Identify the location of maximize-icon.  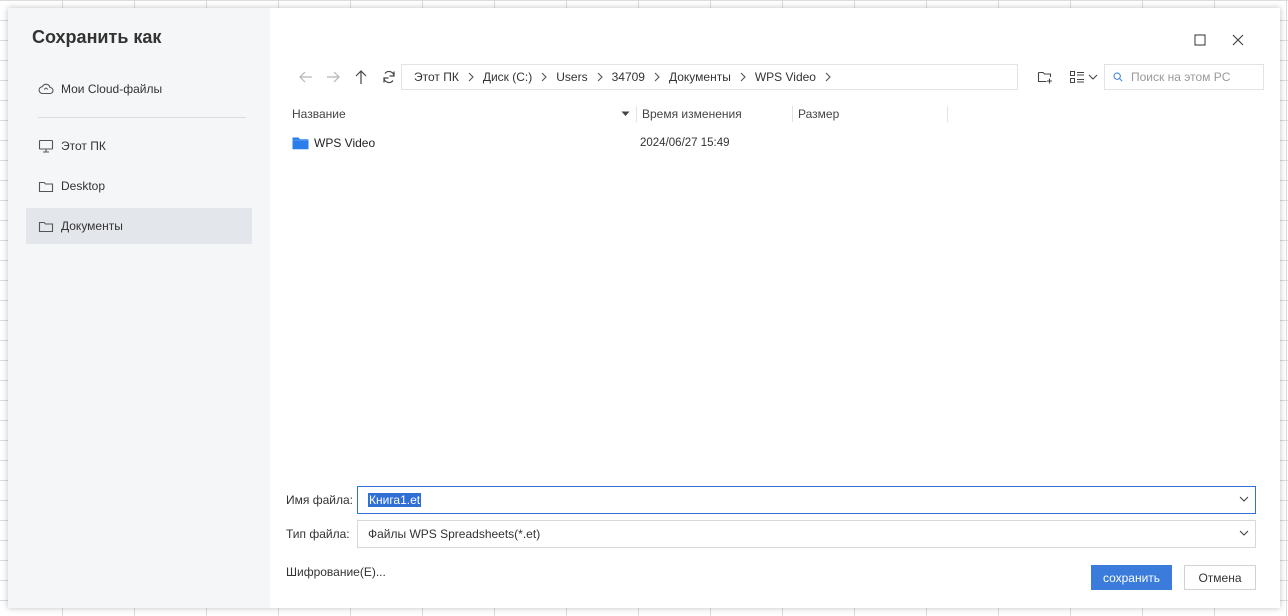
(1200, 40).